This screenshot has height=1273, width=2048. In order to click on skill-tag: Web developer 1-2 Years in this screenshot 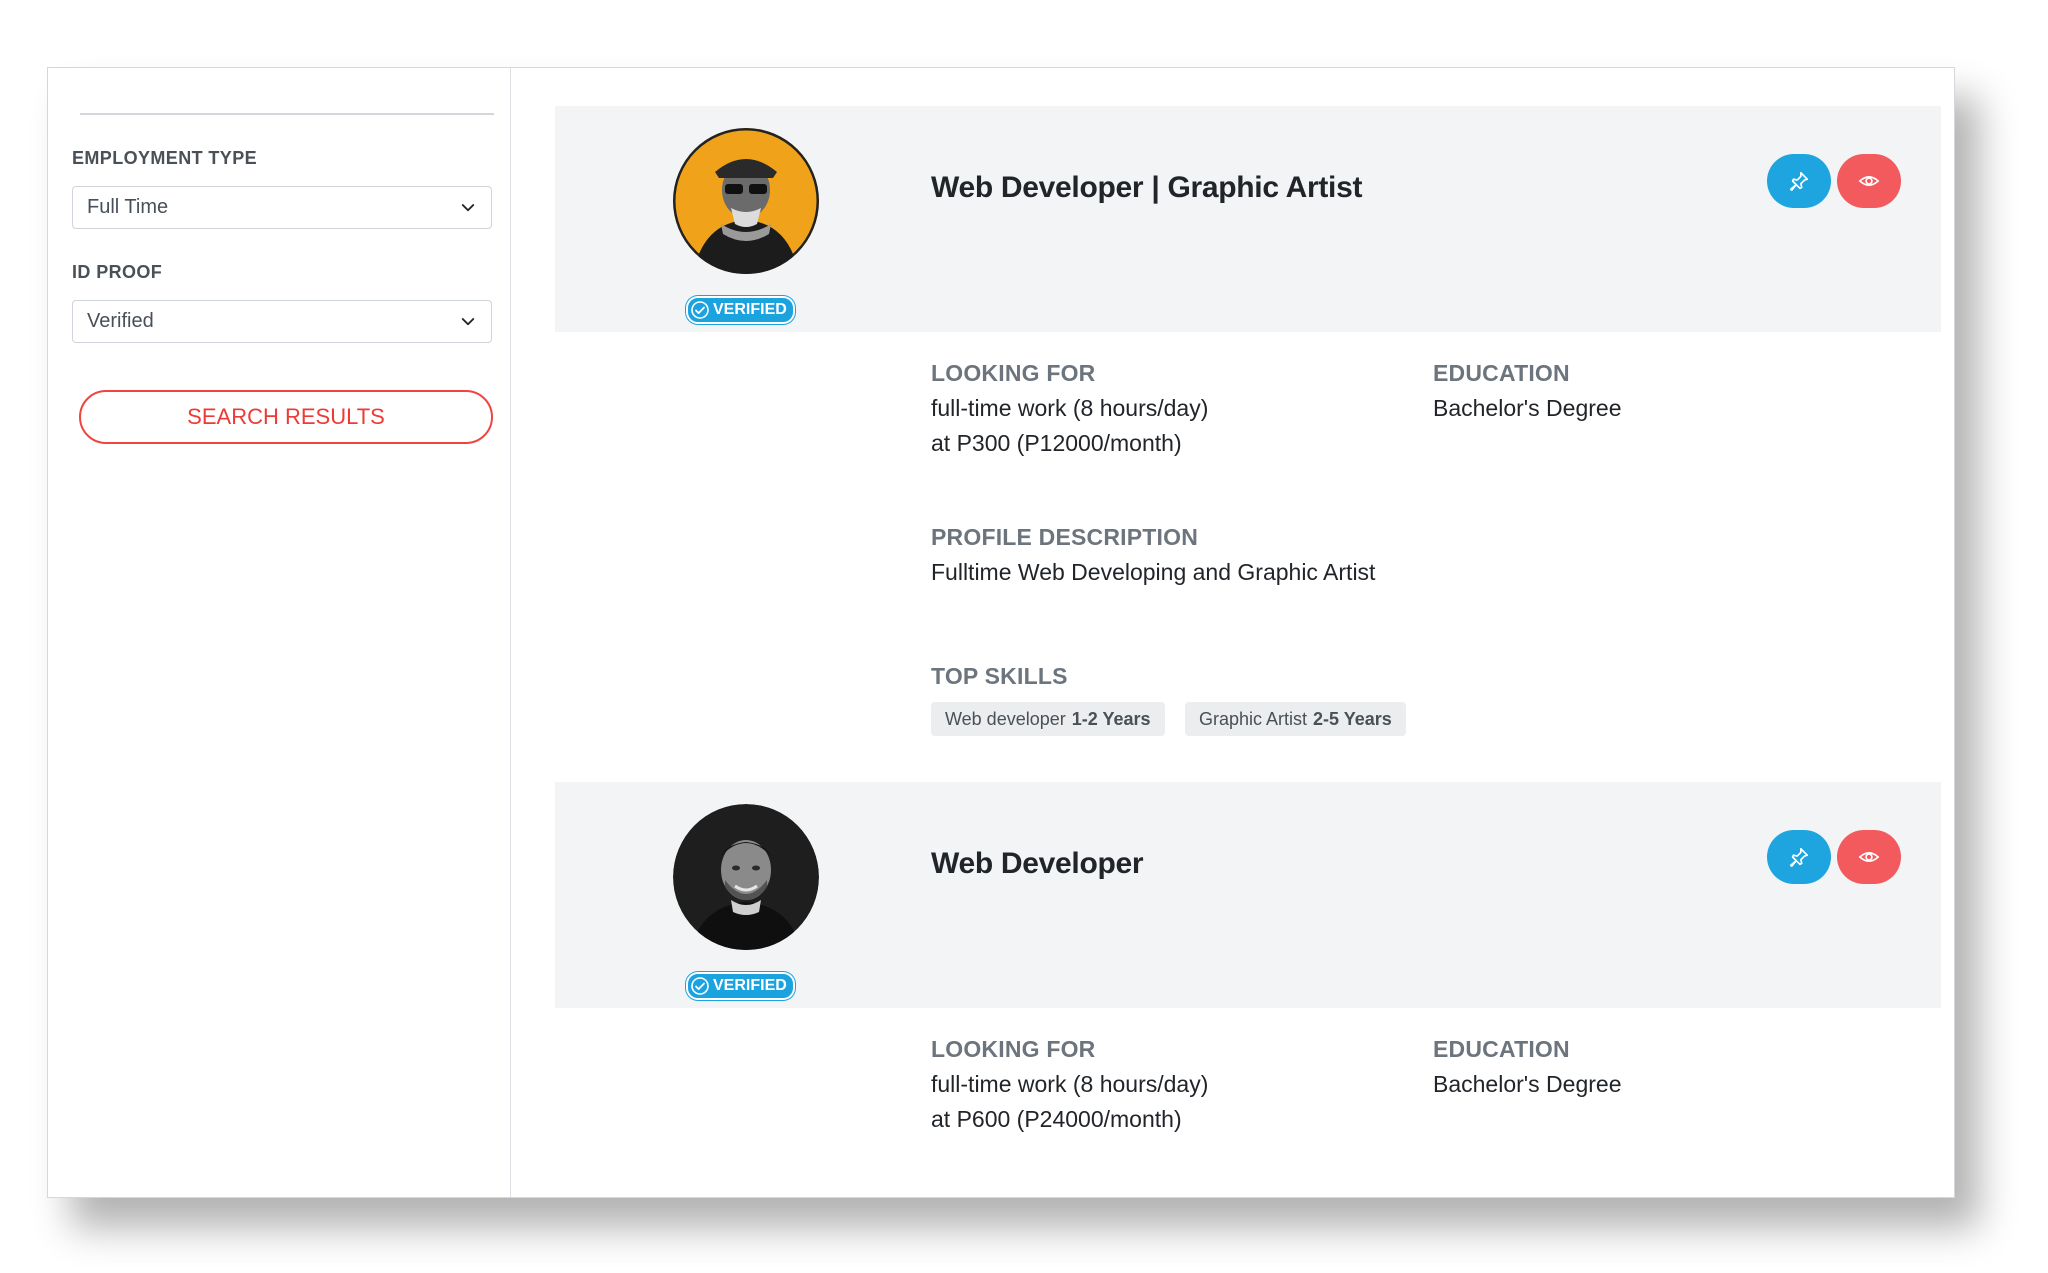, I will do `click(1048, 719)`.